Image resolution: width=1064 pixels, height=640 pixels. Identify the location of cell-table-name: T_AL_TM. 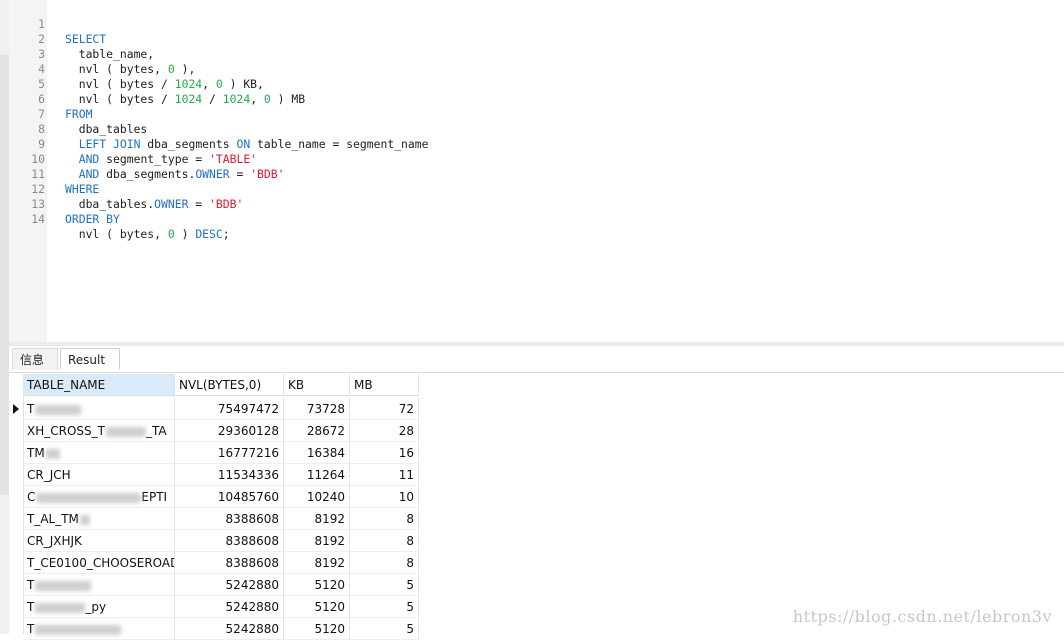
(99, 519).